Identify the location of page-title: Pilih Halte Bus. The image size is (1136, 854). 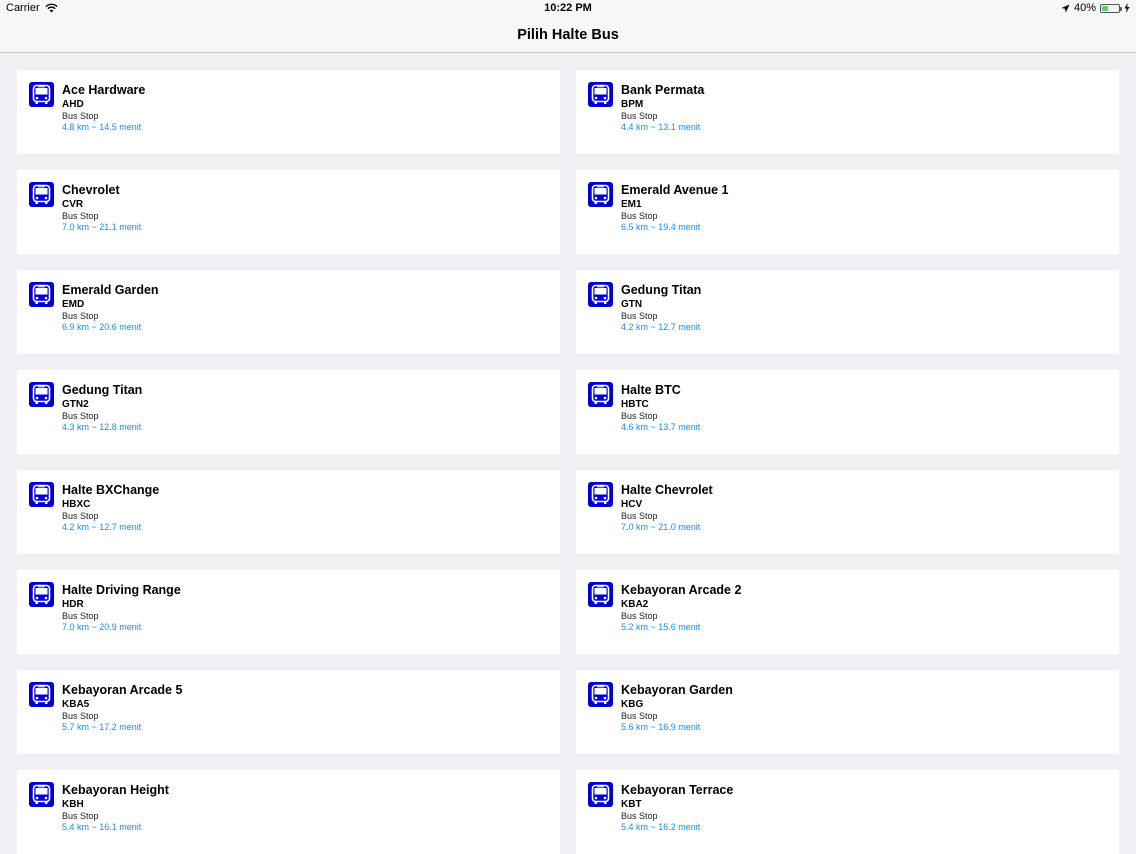
(568, 35).